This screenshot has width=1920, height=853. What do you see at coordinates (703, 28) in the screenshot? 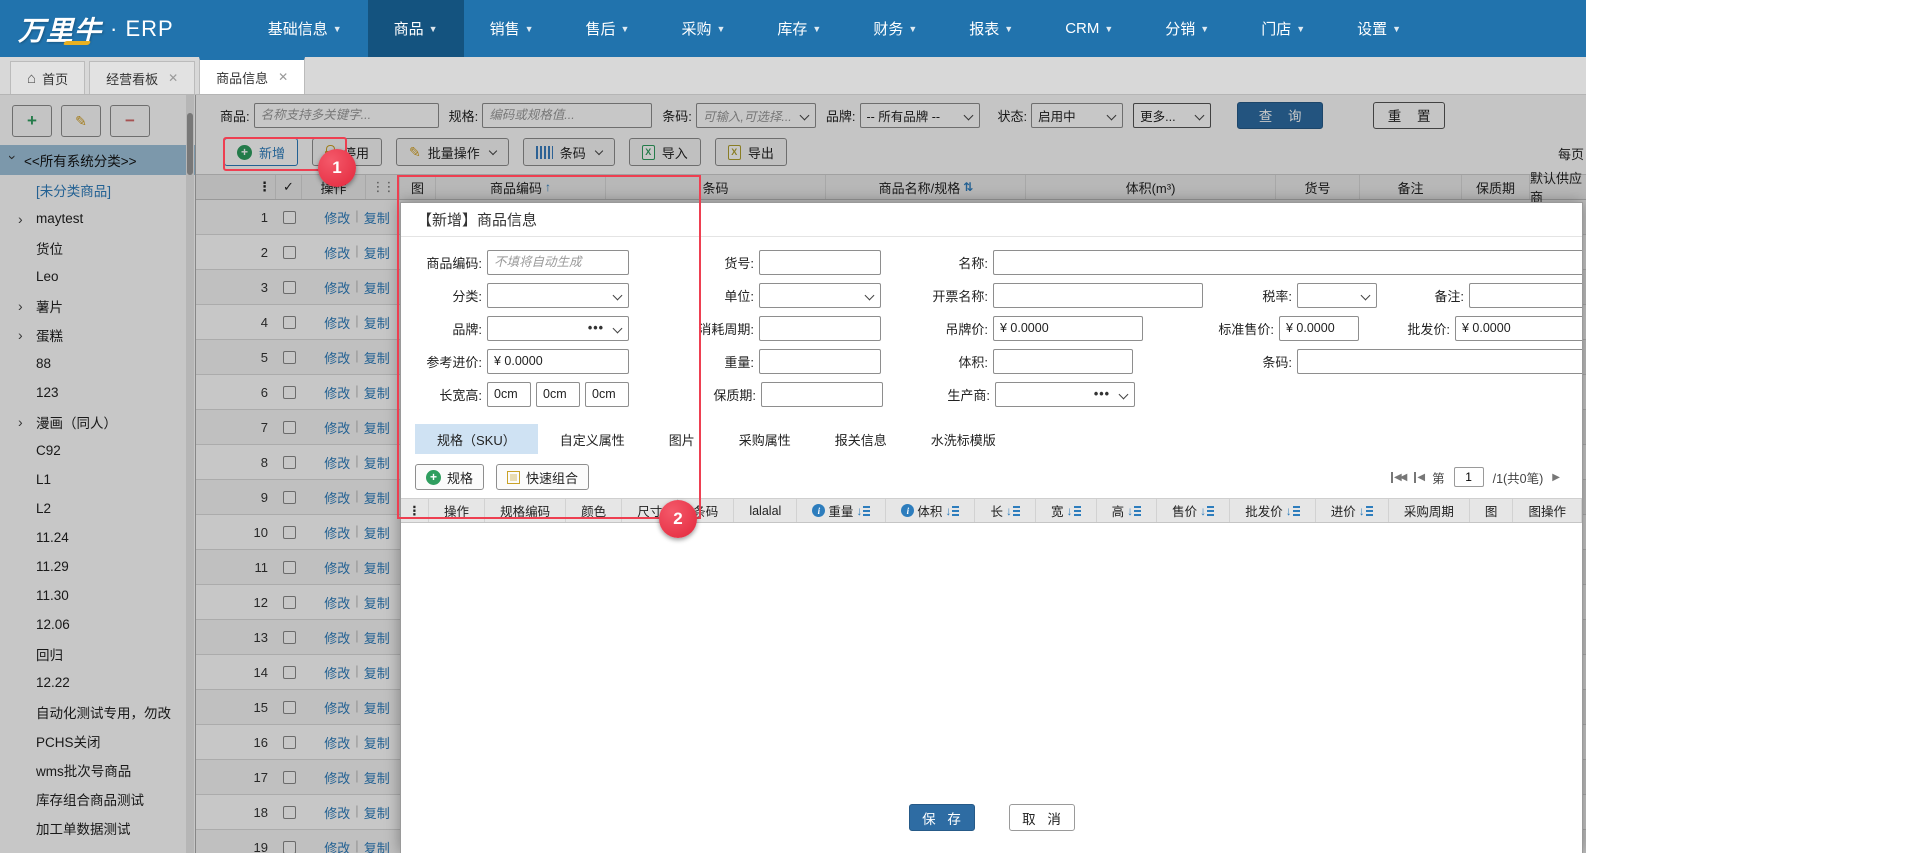
I see `nav-menu-item: 采购 ▼` at bounding box center [703, 28].